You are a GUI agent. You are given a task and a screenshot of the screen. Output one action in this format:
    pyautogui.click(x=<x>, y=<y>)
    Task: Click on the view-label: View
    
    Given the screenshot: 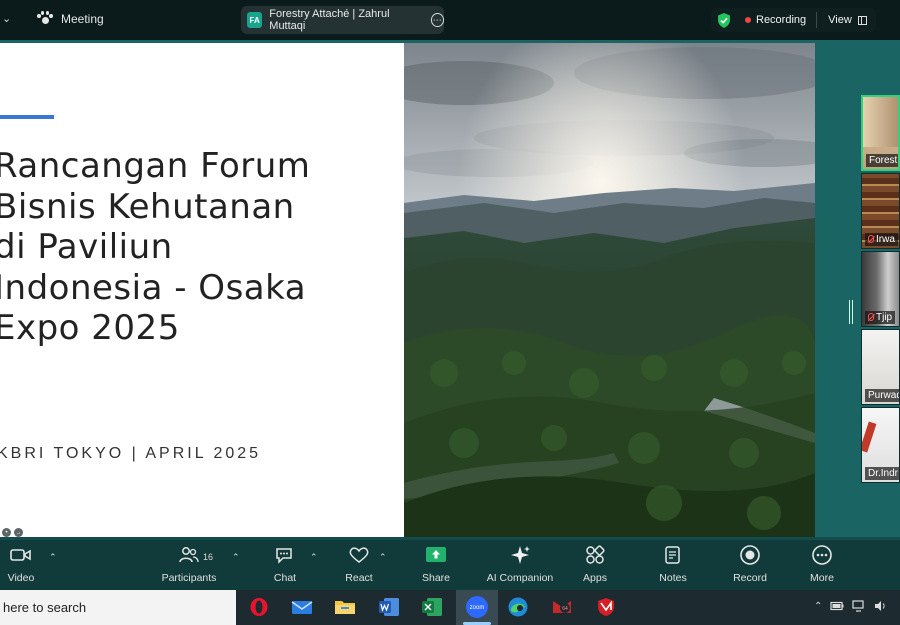 What is the action you would take?
    pyautogui.click(x=840, y=20)
    